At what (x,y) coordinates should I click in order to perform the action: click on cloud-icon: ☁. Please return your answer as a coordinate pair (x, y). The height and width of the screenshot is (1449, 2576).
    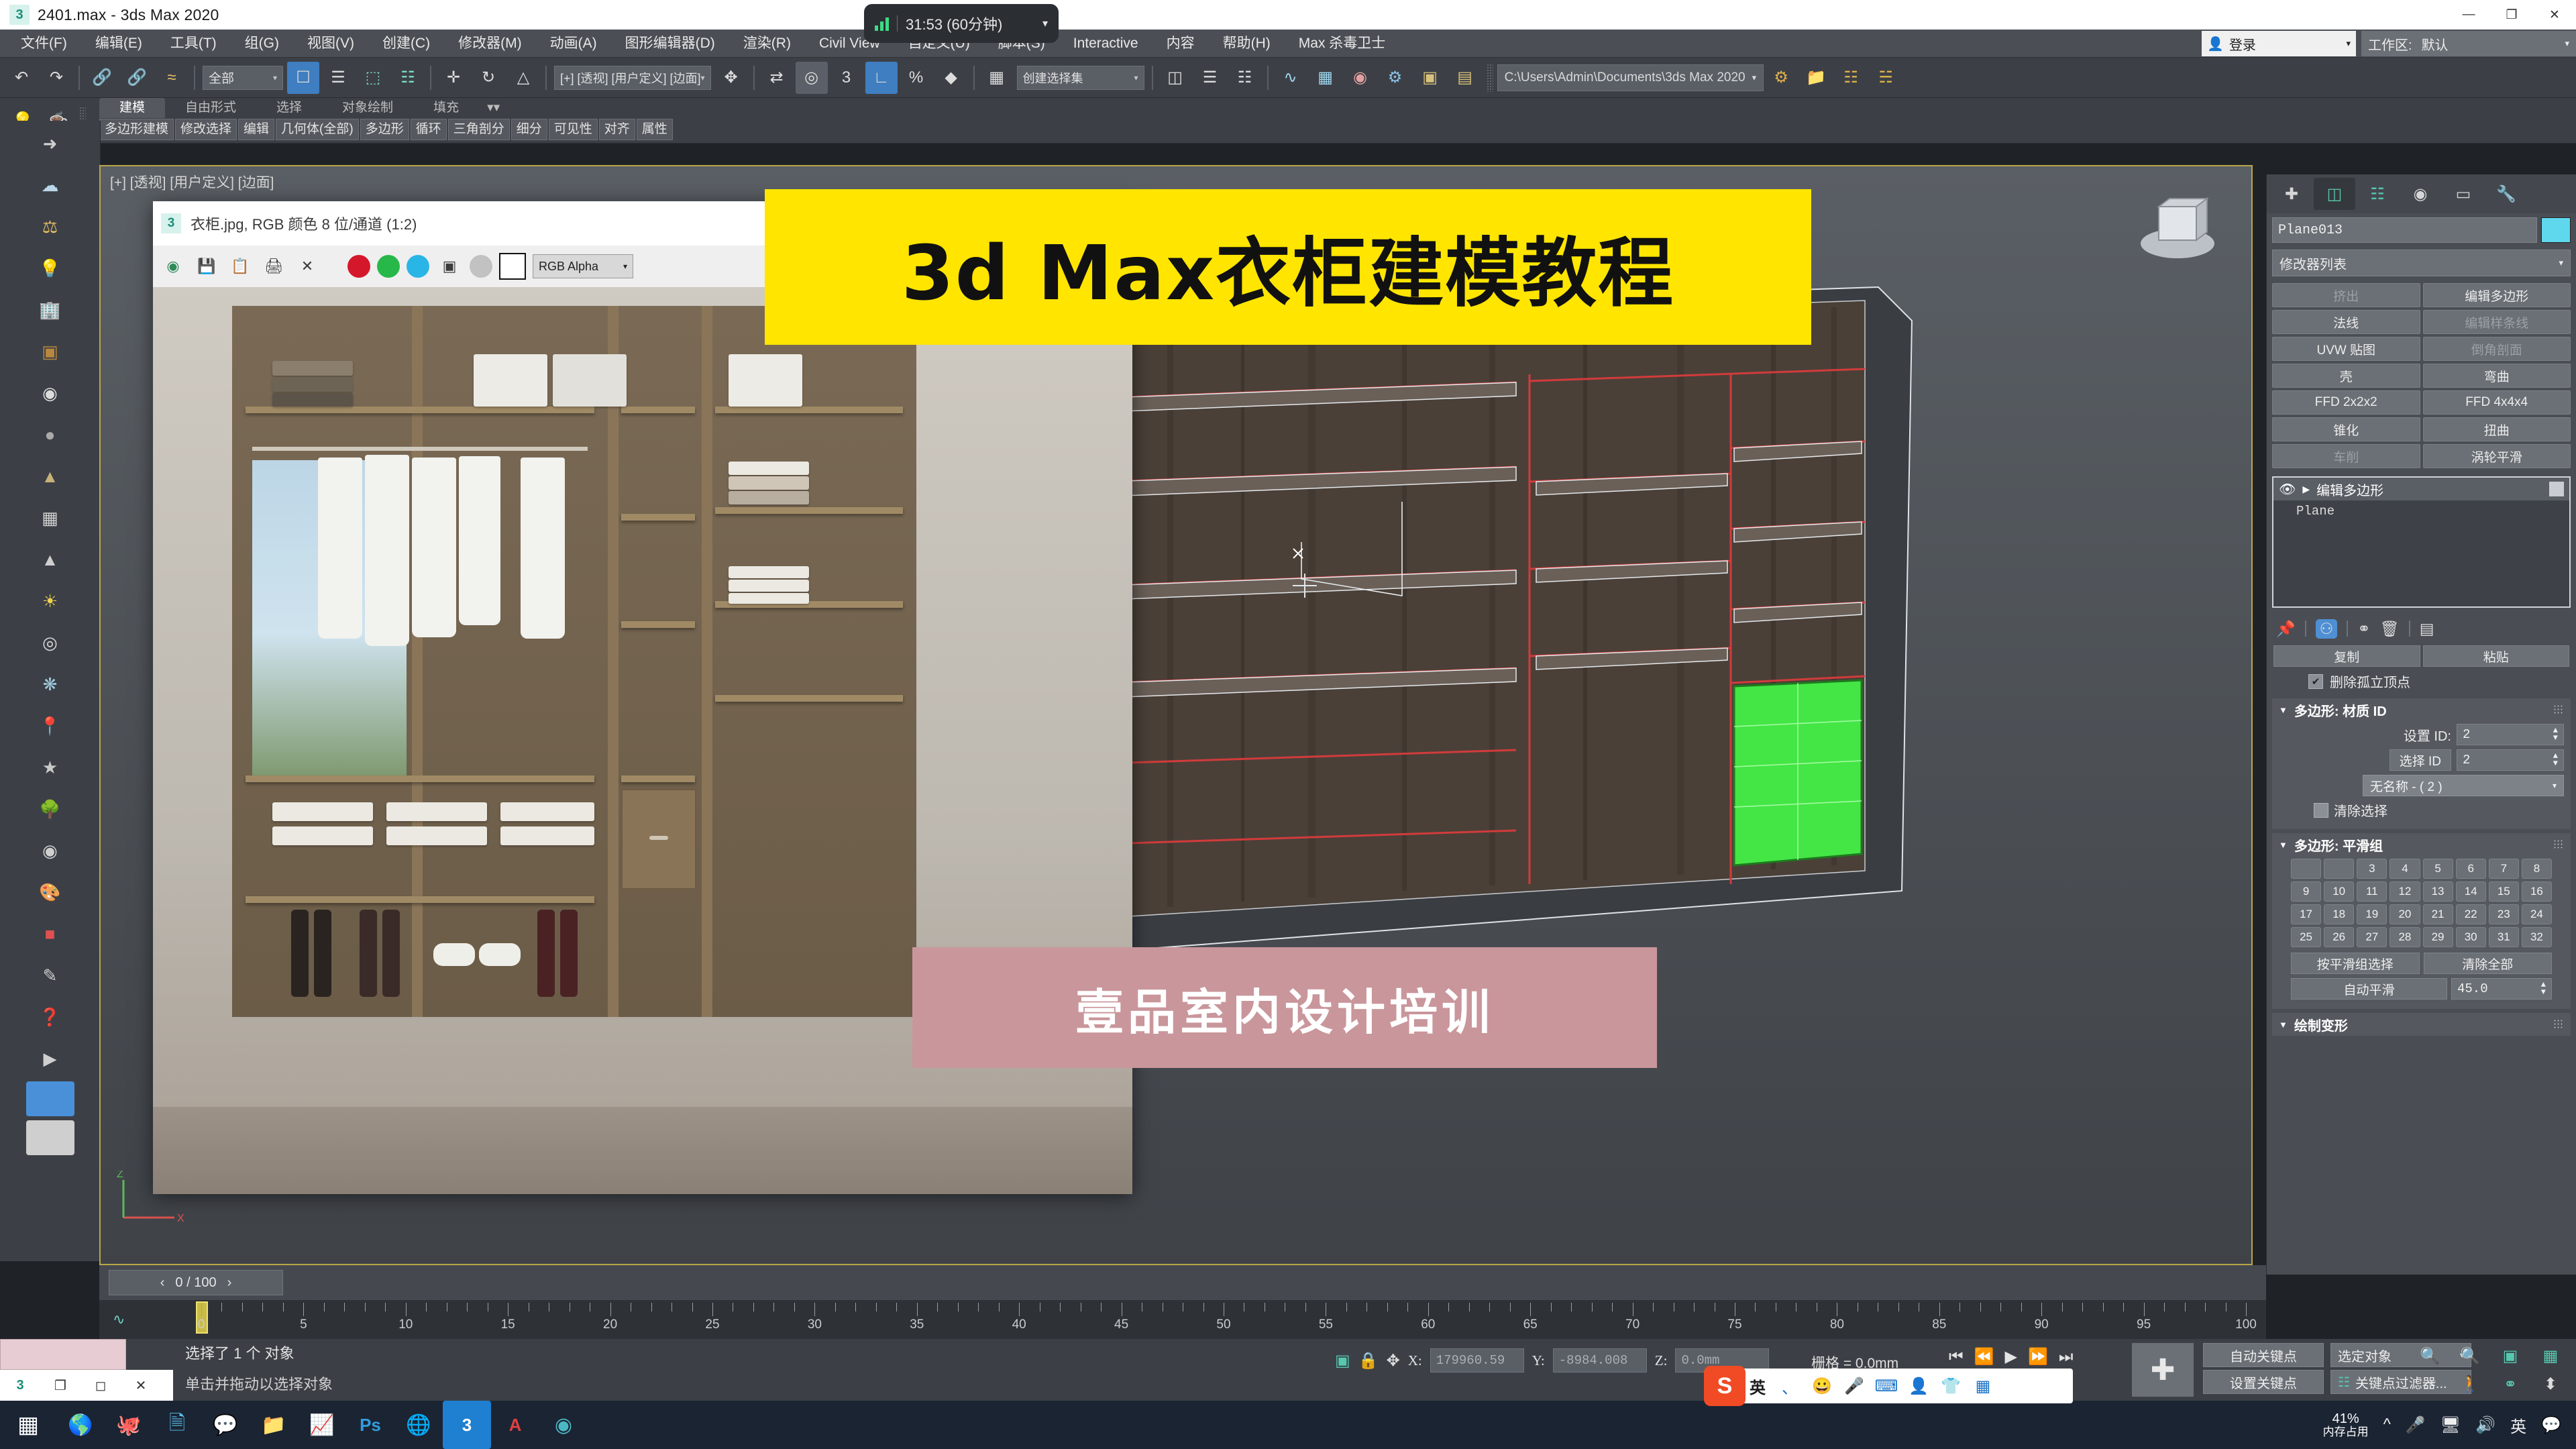
    Looking at the image, I should click on (50, 185).